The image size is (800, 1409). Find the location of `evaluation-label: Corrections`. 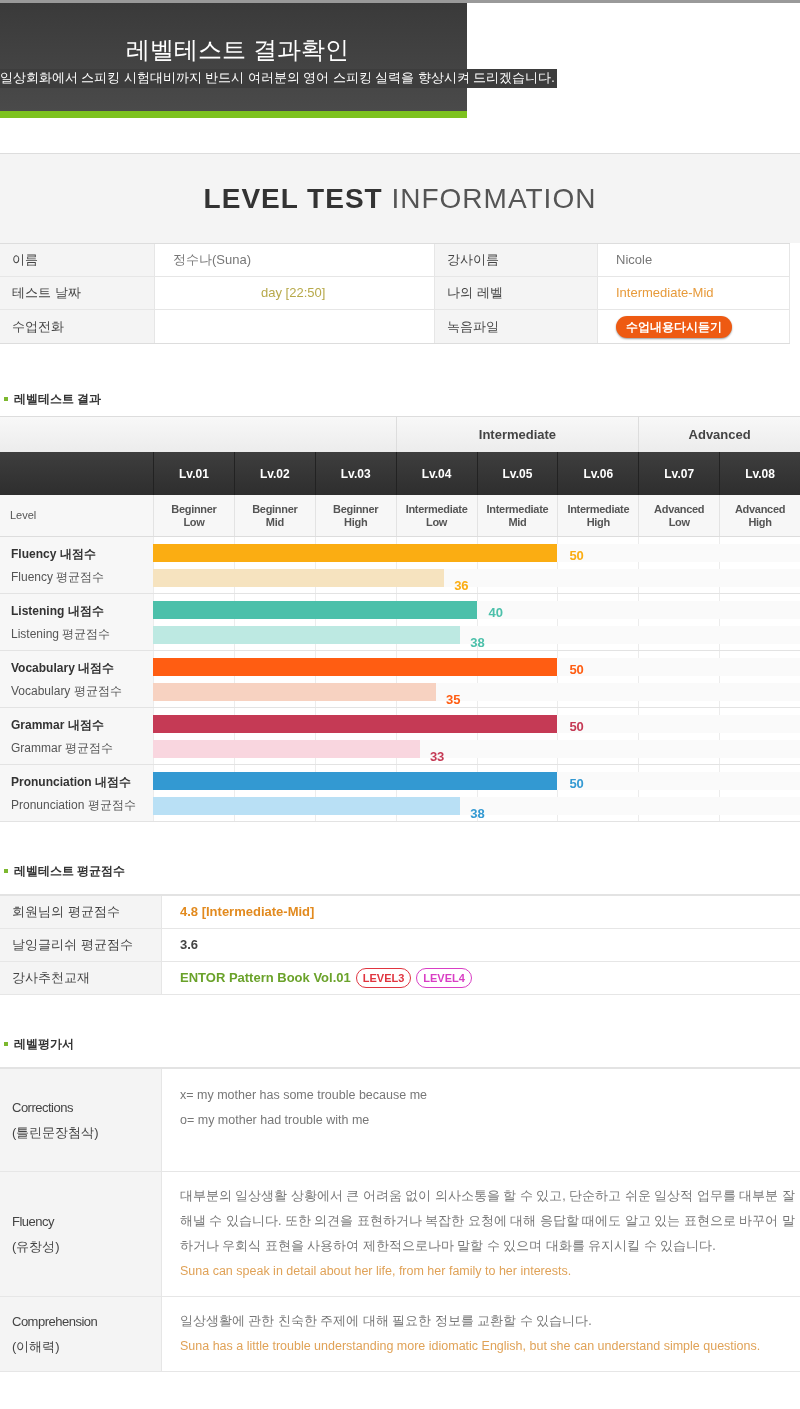

evaluation-label: Corrections is located at coordinates (43, 1107).